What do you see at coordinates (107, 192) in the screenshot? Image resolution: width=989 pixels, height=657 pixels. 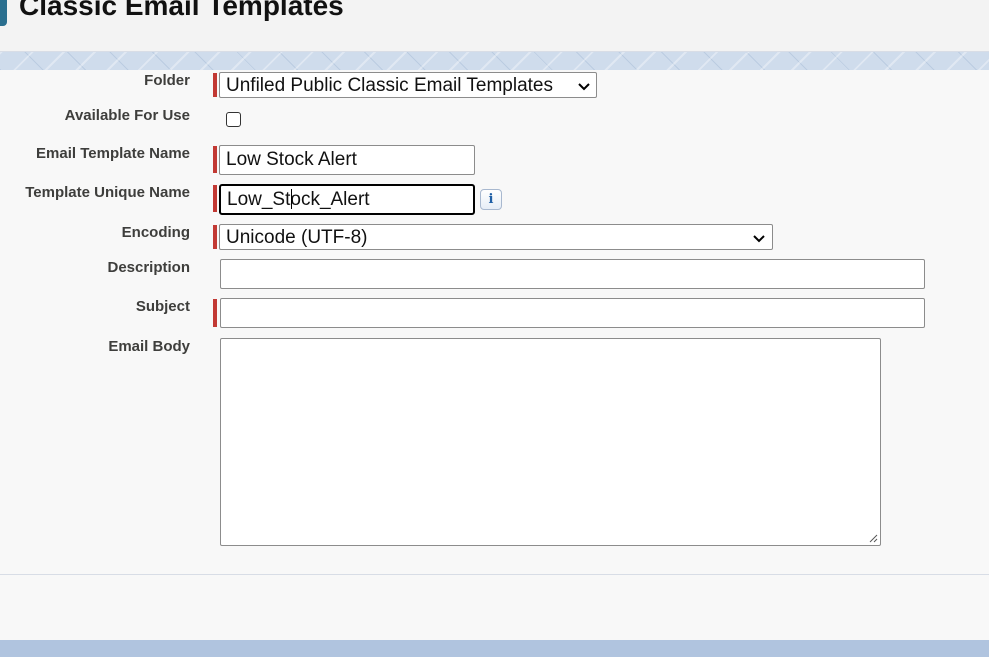 I see `unique-name-label: Template Unique Name` at bounding box center [107, 192].